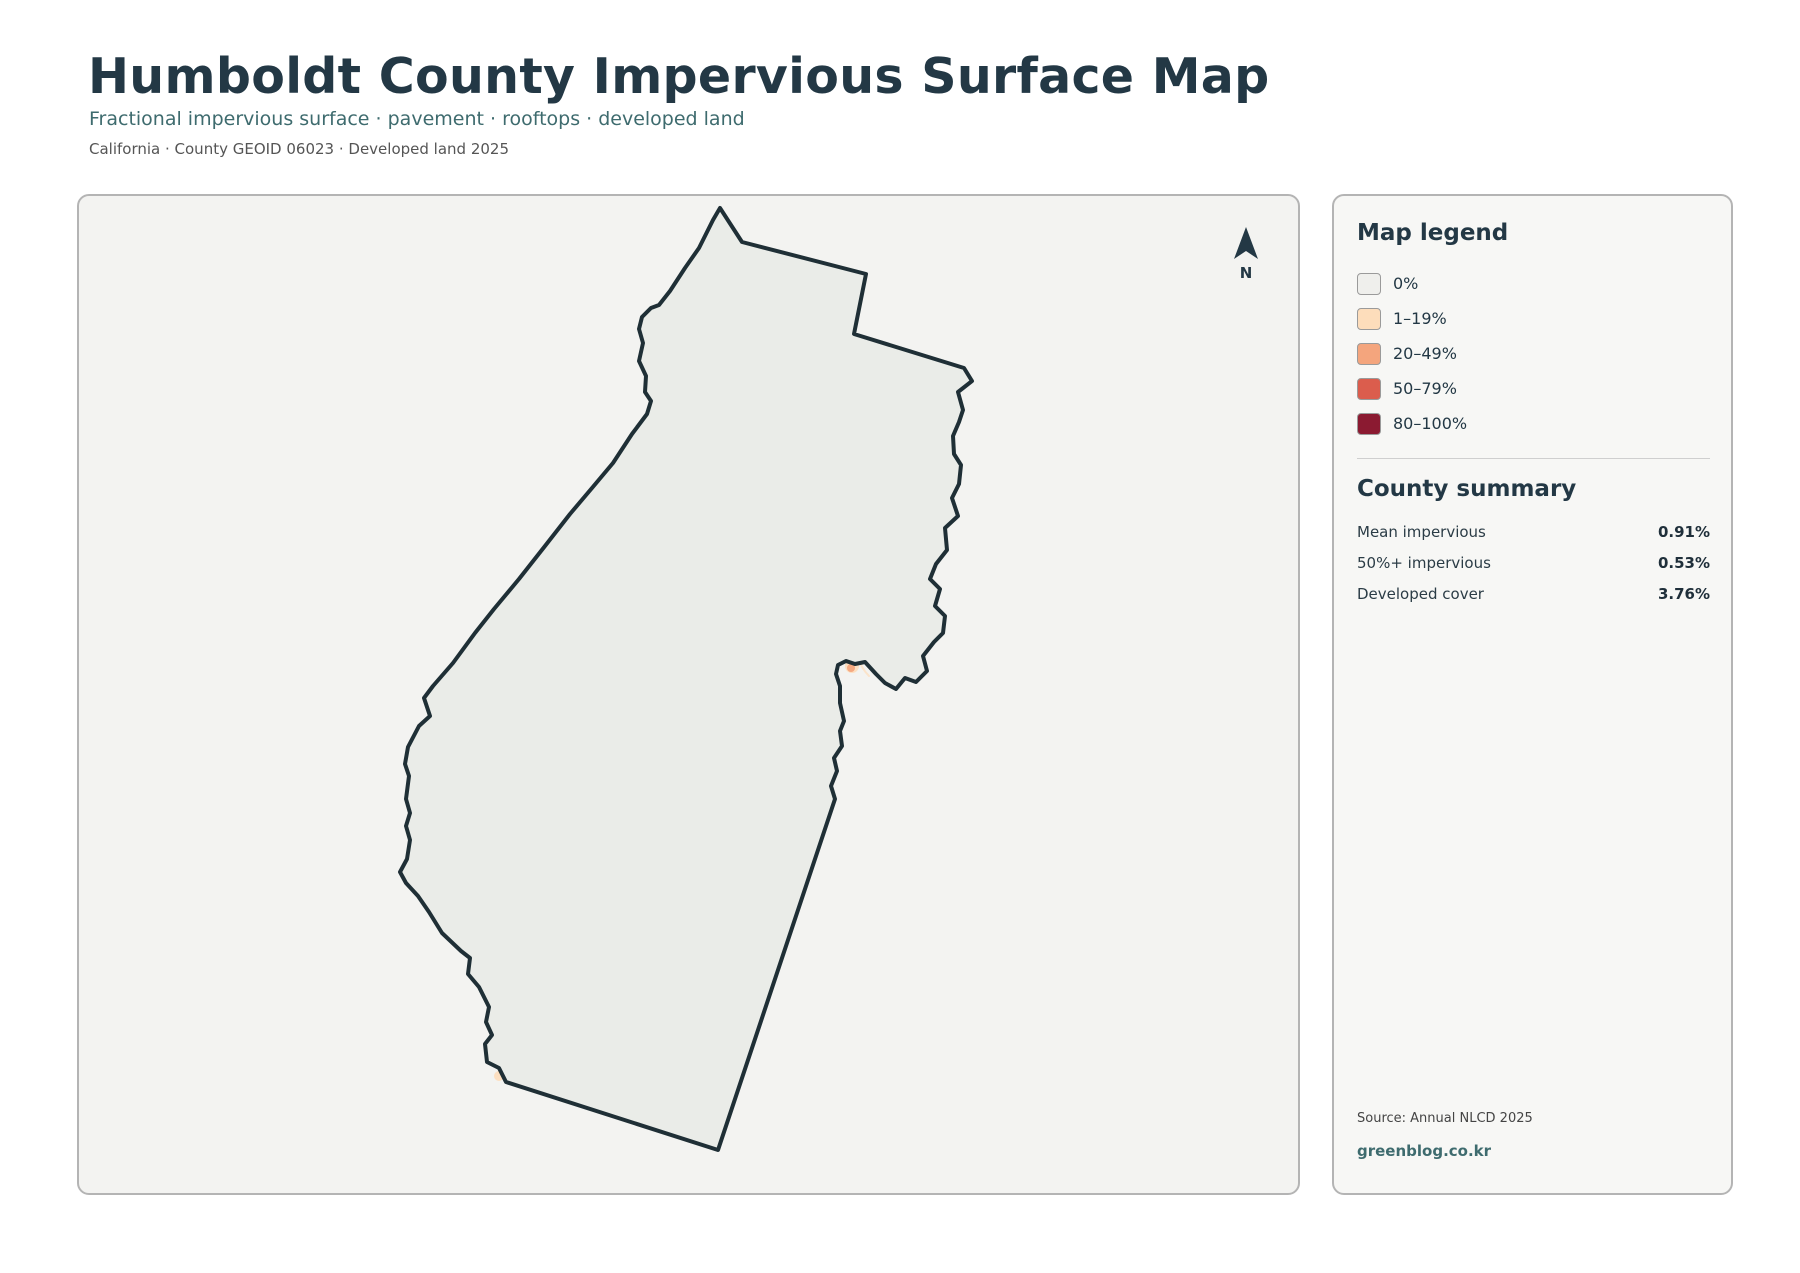 The height and width of the screenshot is (1273, 1800). I want to click on legend-item: 0%, so click(1412, 283).